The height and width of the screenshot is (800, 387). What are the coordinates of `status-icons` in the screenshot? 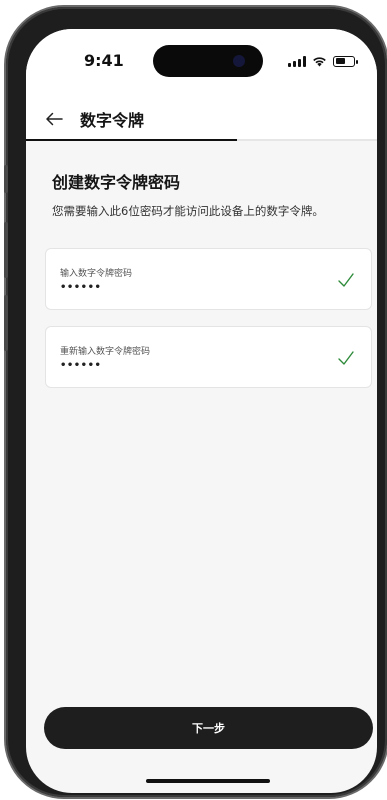 It's located at (323, 61).